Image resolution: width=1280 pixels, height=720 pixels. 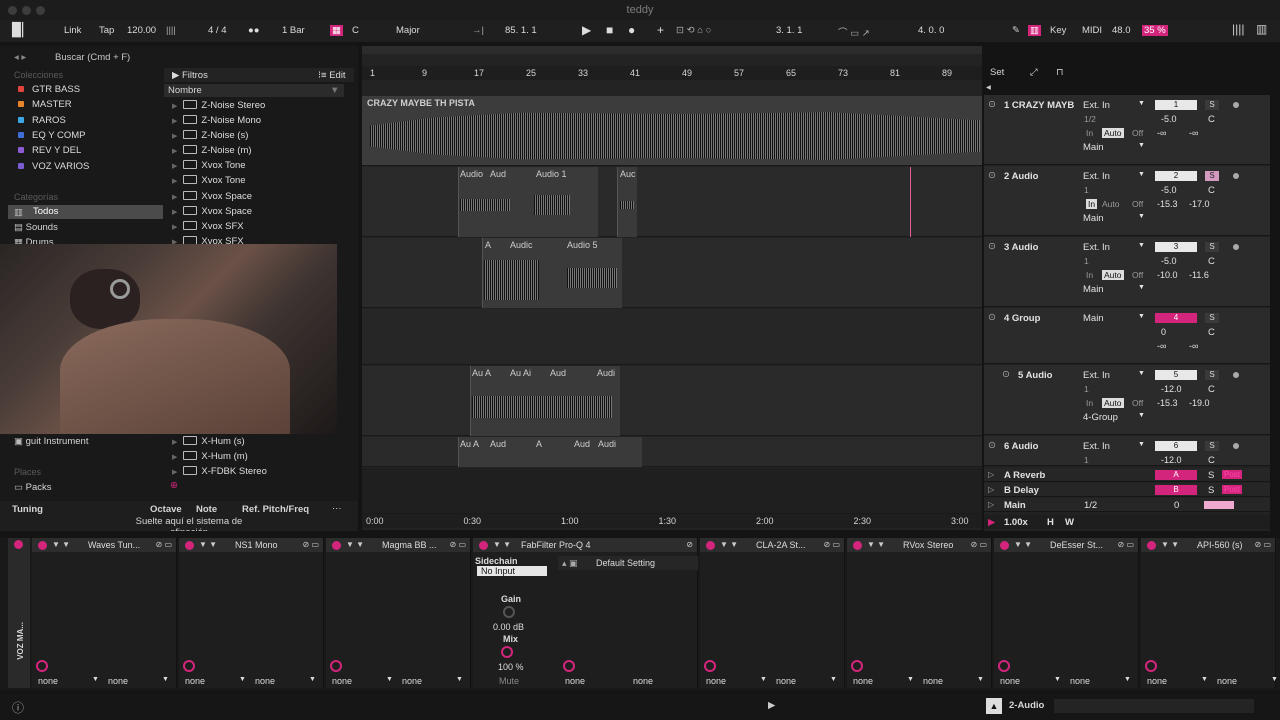 What do you see at coordinates (51, 441) in the screenshot?
I see `guit-instrument-item: ▣ guit Instrument` at bounding box center [51, 441].